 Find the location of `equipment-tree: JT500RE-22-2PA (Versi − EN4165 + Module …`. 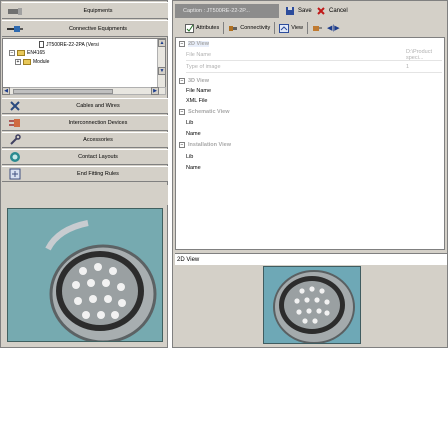

equipment-tree: JT500RE-22-2PA (Versi − EN4165 + Module … is located at coordinates (84, 65).